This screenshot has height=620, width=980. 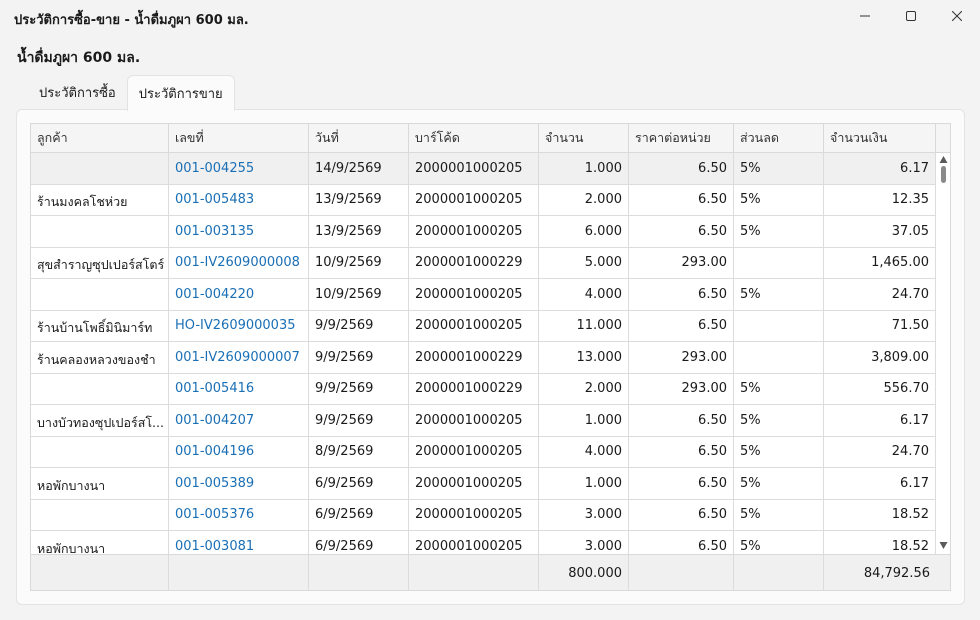 What do you see at coordinates (77, 92) in the screenshot?
I see `tab-purchase-history: ประวัติการซื้อ` at bounding box center [77, 92].